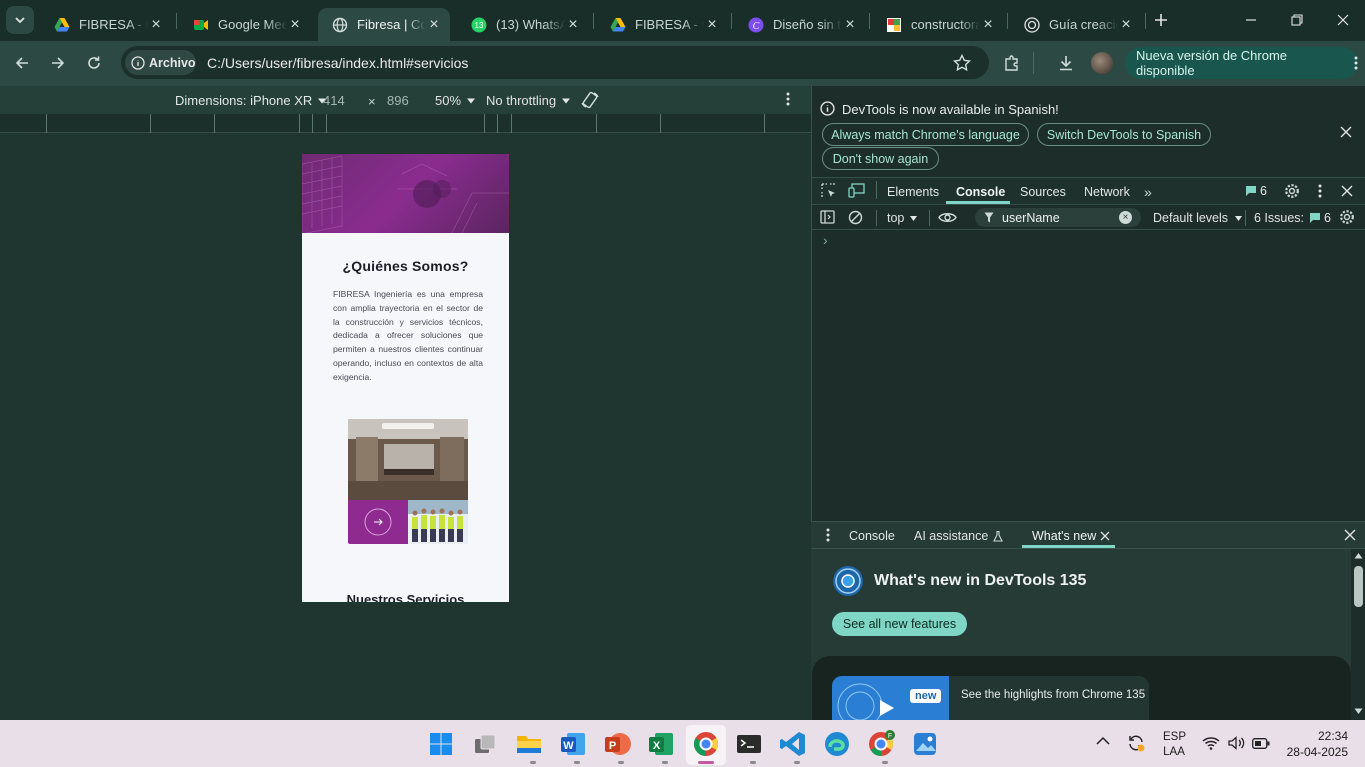 This screenshot has width=1365, height=767. Describe the element at coordinates (1105, 536) in the screenshot. I see `close-icon` at that location.